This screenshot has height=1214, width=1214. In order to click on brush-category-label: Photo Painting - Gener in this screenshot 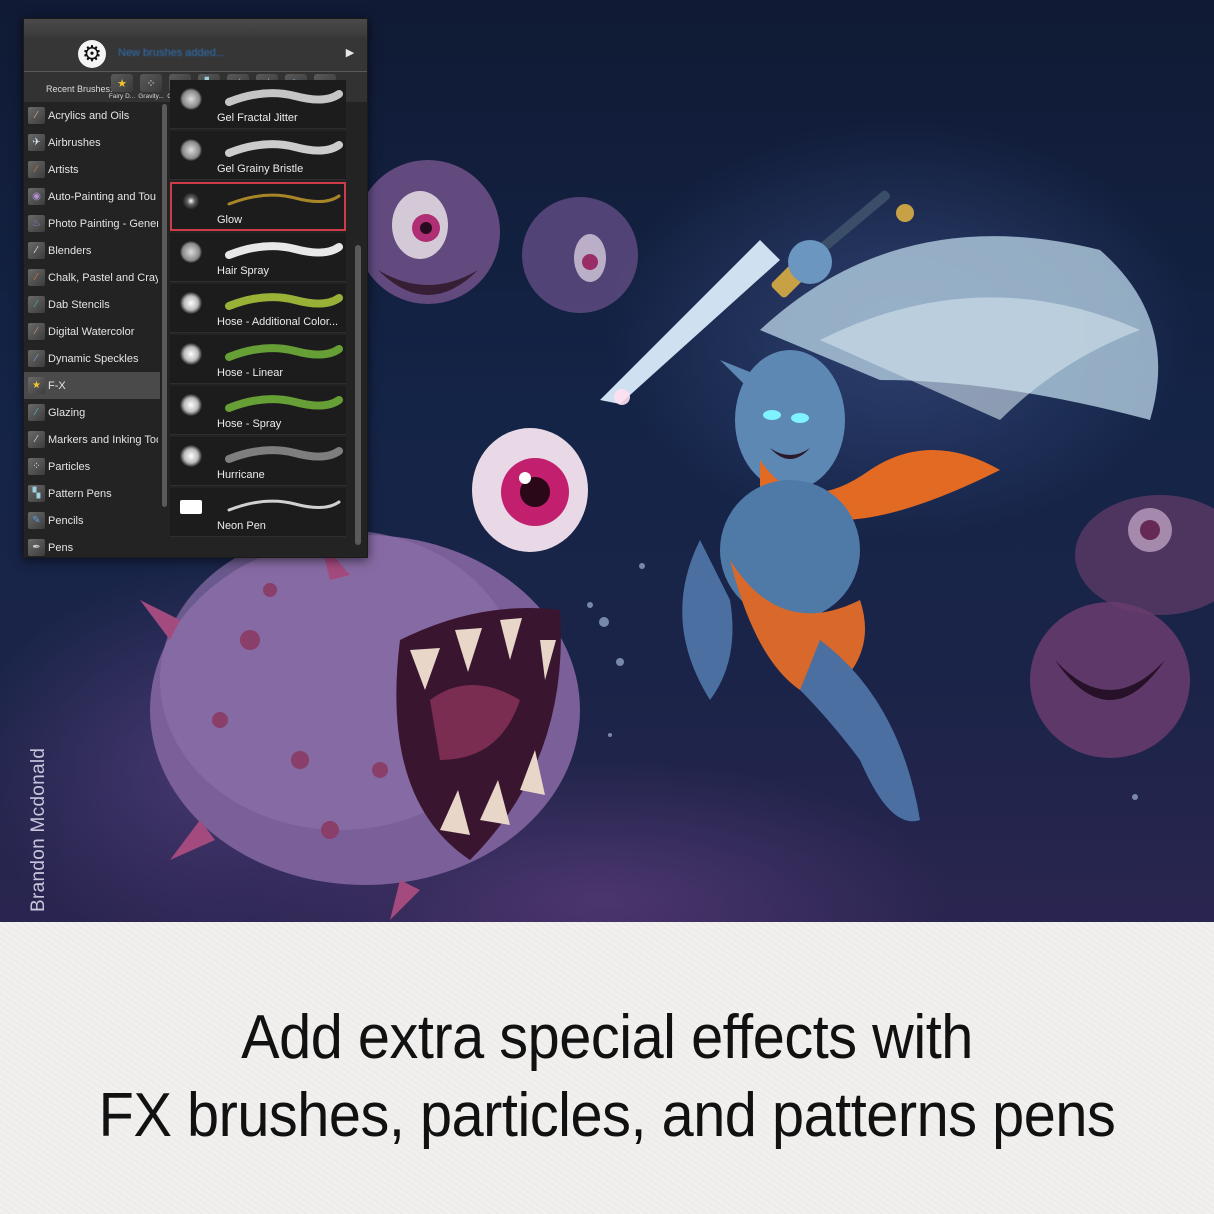, I will do `click(103, 223)`.